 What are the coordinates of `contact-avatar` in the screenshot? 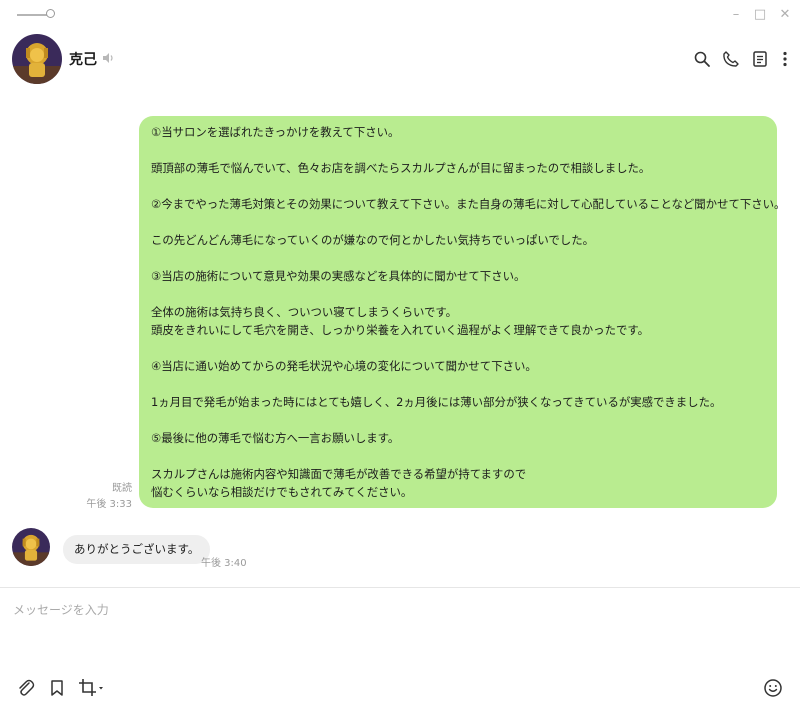 It's located at (37, 59).